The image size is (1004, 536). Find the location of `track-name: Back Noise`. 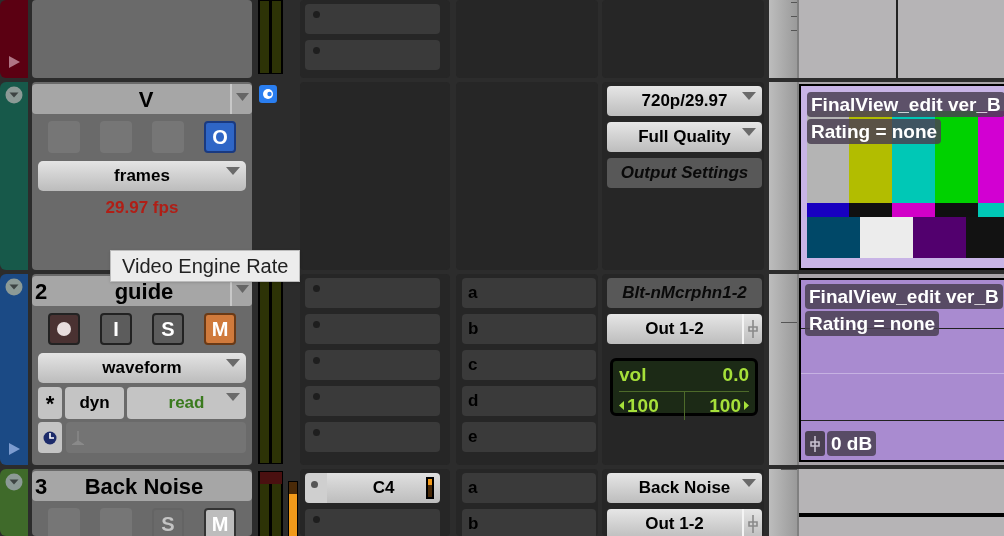

track-name: Back Noise is located at coordinates (143, 486).